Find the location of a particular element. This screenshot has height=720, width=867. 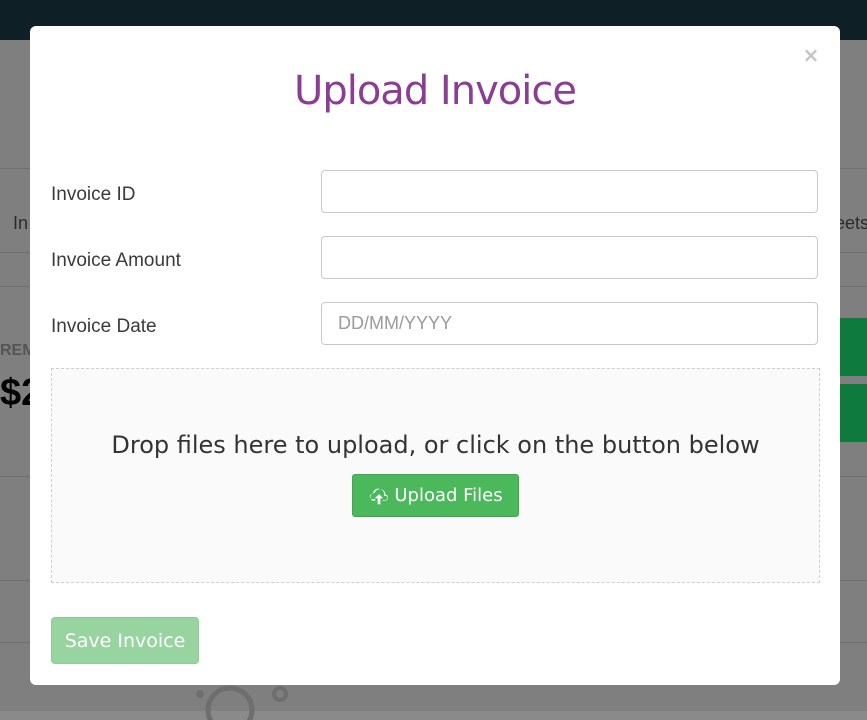

background-tab: In is located at coordinates (21, 223).